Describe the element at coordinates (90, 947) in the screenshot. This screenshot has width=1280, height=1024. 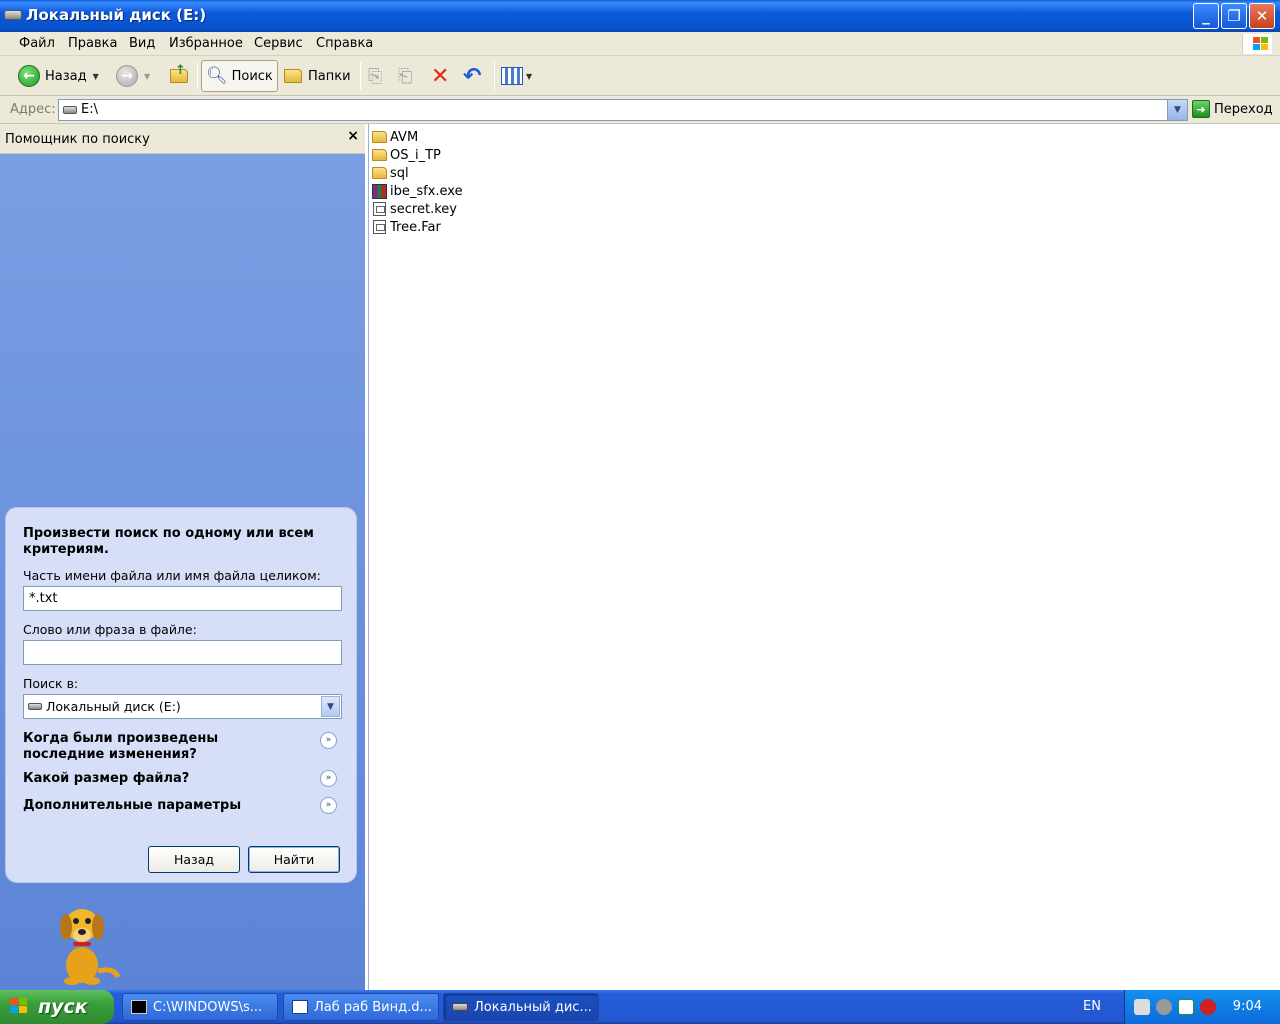
I see `search-dog-icon` at that location.